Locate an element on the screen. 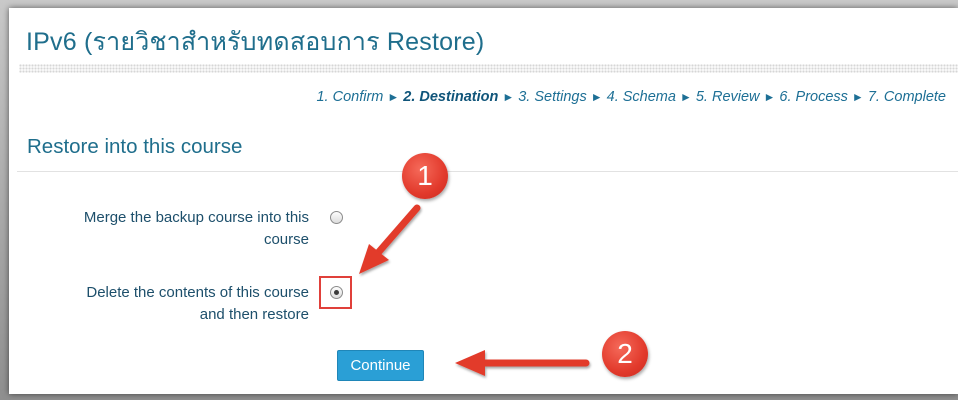 The width and height of the screenshot is (958, 400). step-confirm: 1. Confirm is located at coordinates (350, 97).